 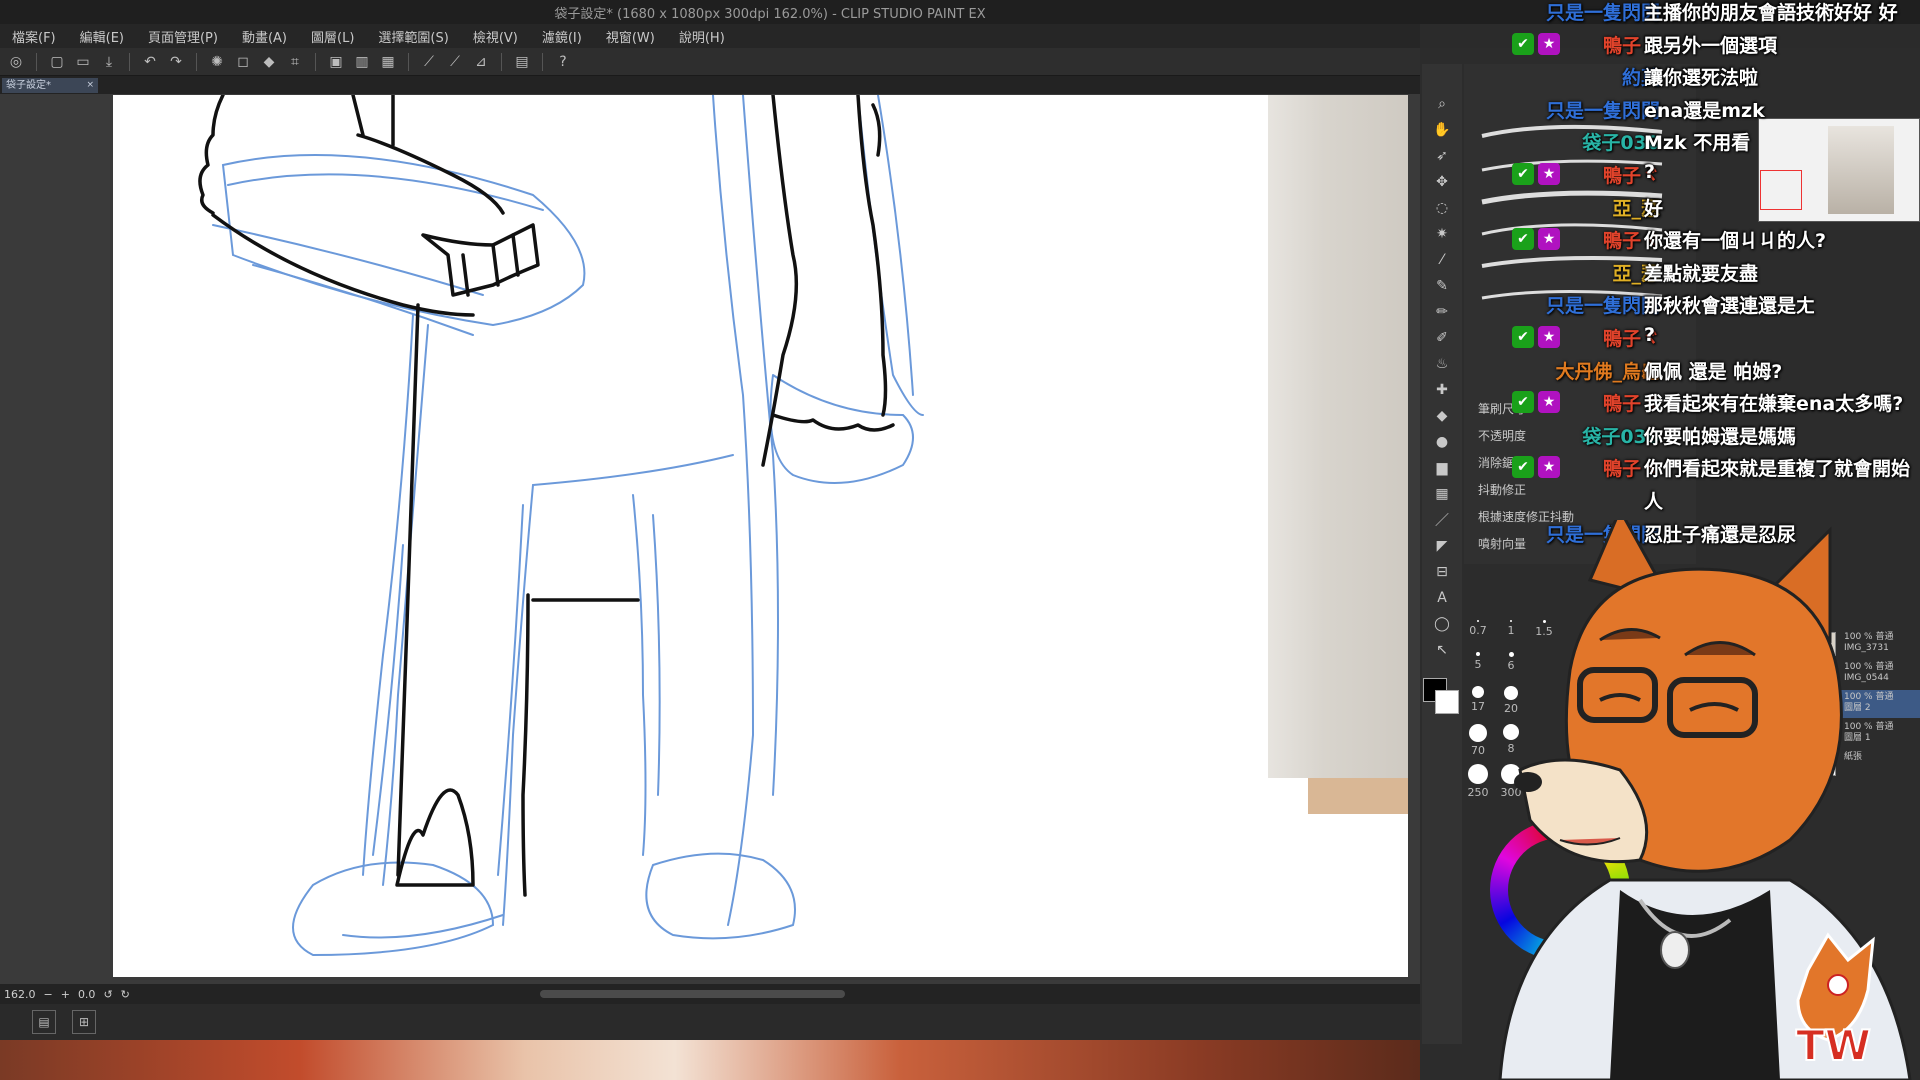 What do you see at coordinates (336, 62) in the screenshot?
I see `transform-icon: ▣` at bounding box center [336, 62].